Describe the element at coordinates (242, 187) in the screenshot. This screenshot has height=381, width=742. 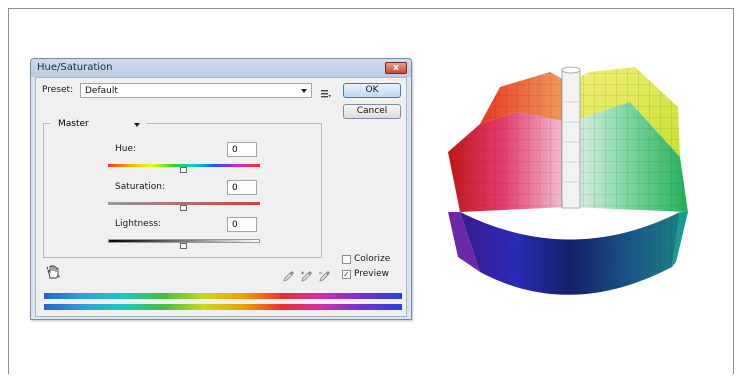
I see `saturation-input: 0` at that location.